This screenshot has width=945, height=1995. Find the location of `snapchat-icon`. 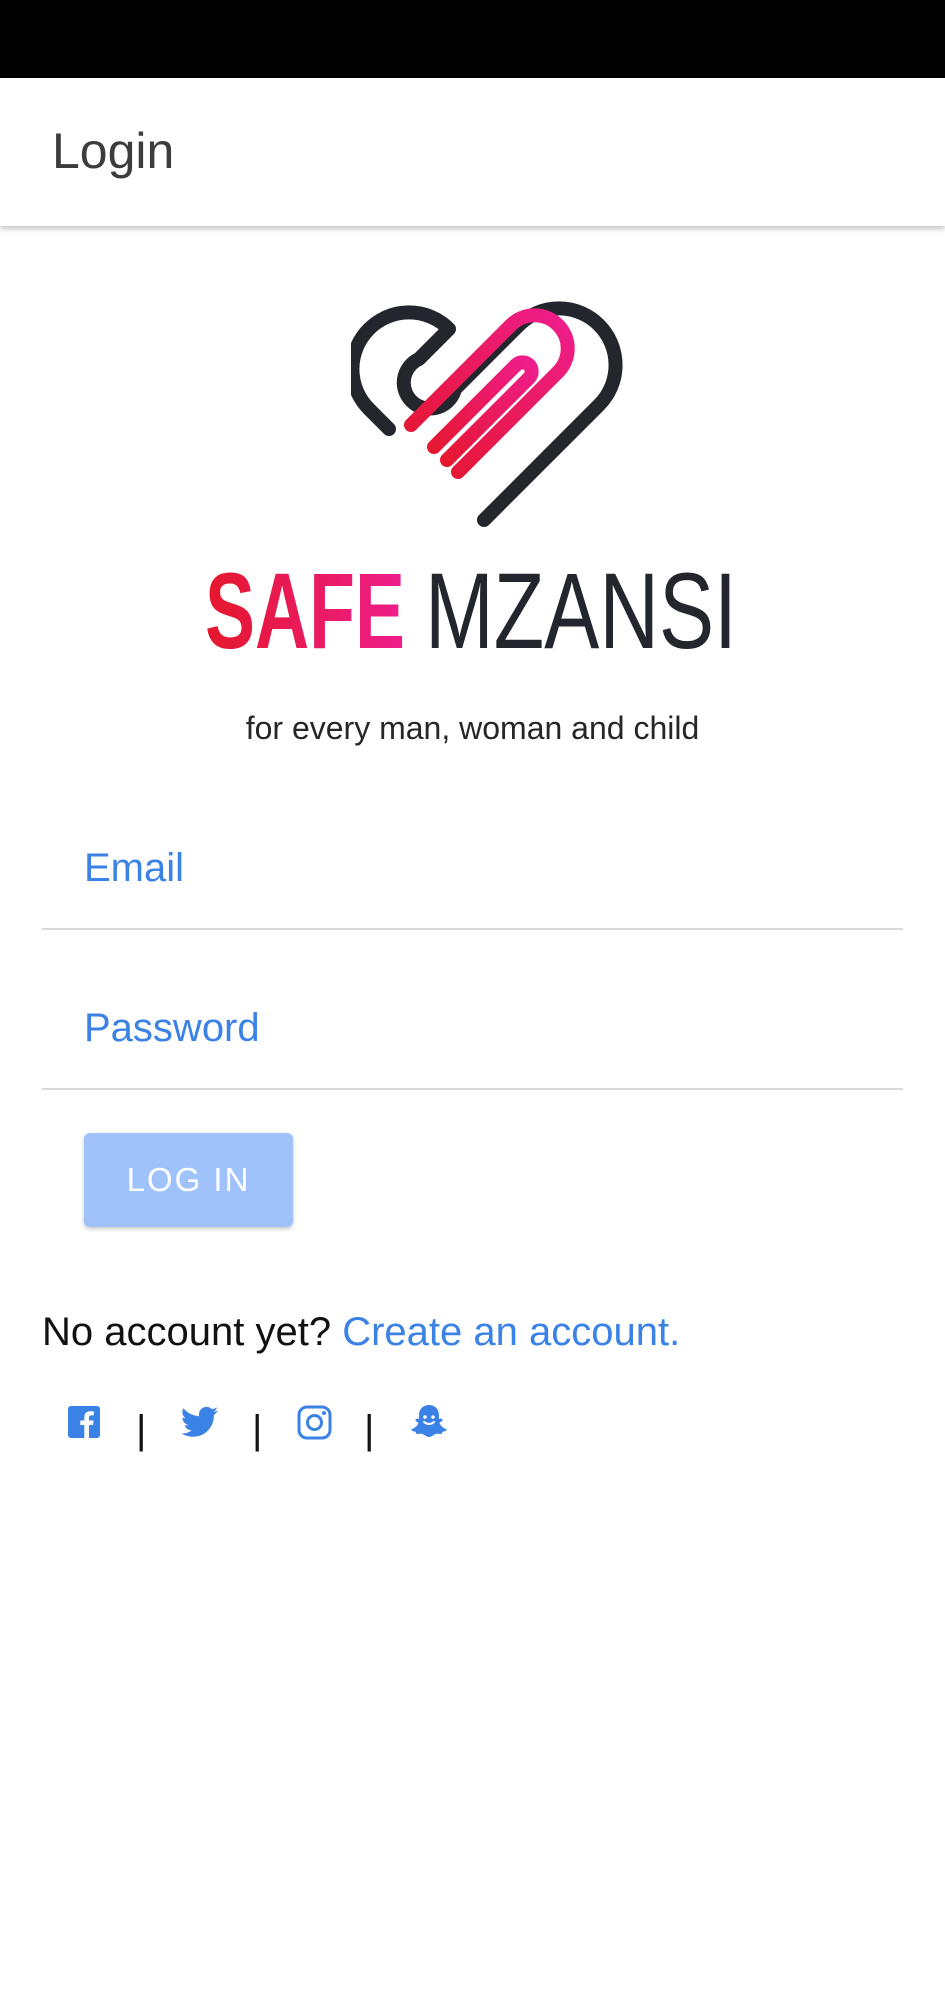

snapchat-icon is located at coordinates (429, 1423).